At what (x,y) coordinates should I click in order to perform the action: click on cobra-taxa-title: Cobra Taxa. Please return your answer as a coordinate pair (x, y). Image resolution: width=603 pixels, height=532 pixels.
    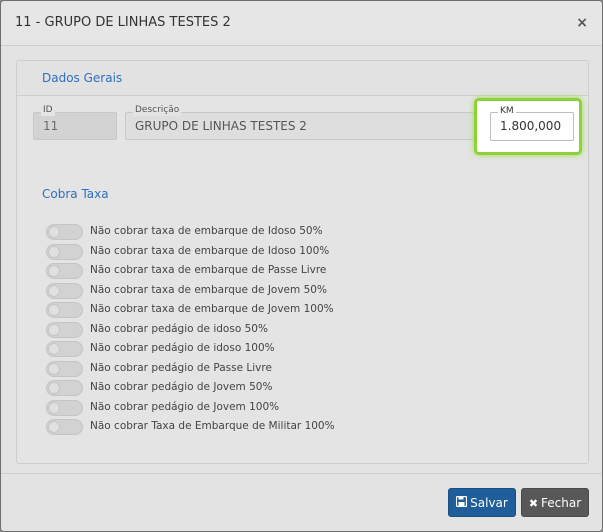
    Looking at the image, I should click on (75, 194).